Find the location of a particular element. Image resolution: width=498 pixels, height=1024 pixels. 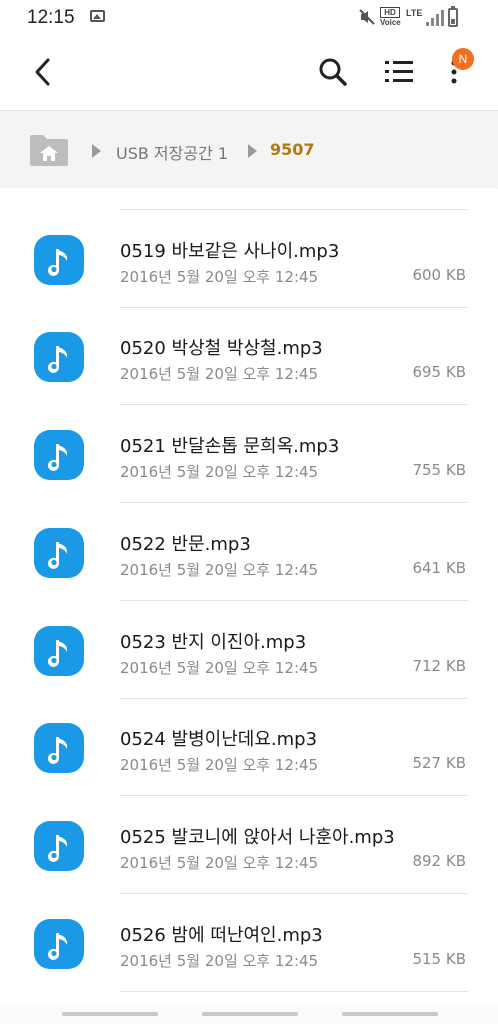

search-button is located at coordinates (333, 72).